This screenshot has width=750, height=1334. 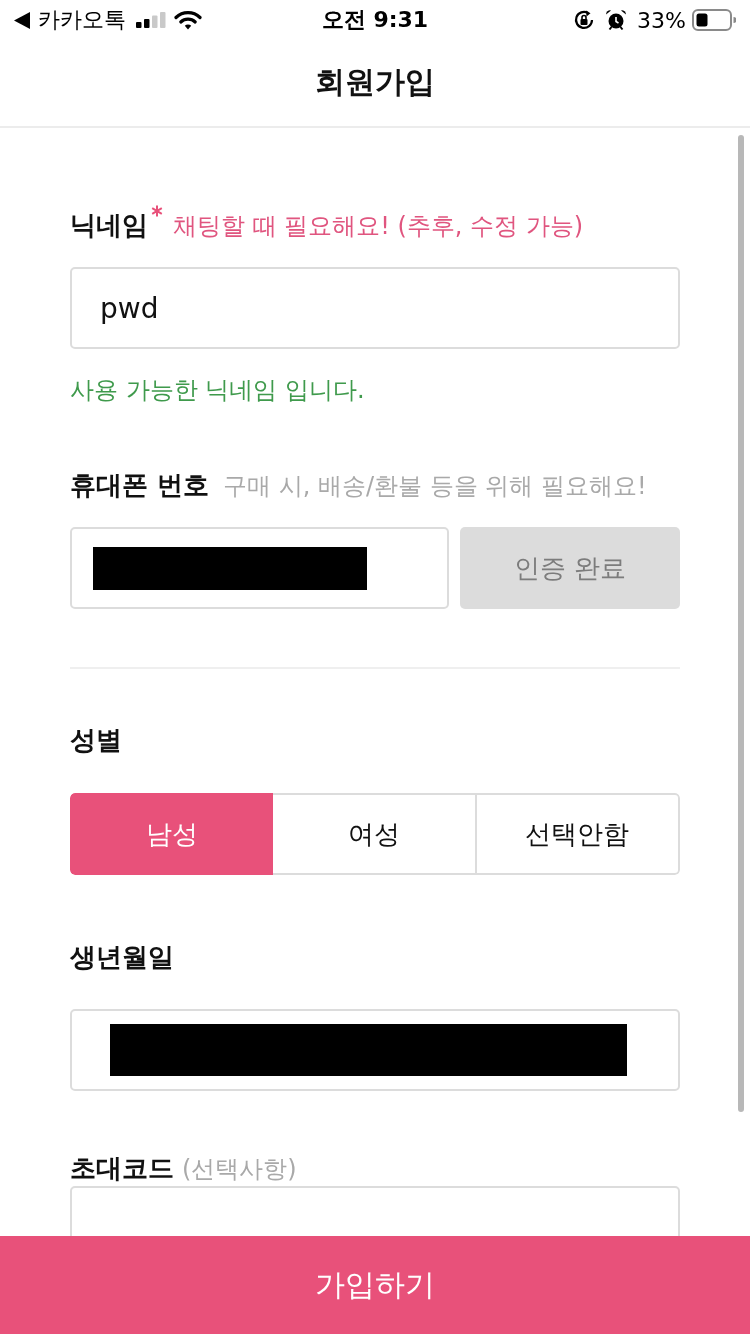 I want to click on battery-icon, so click(x=714, y=20).